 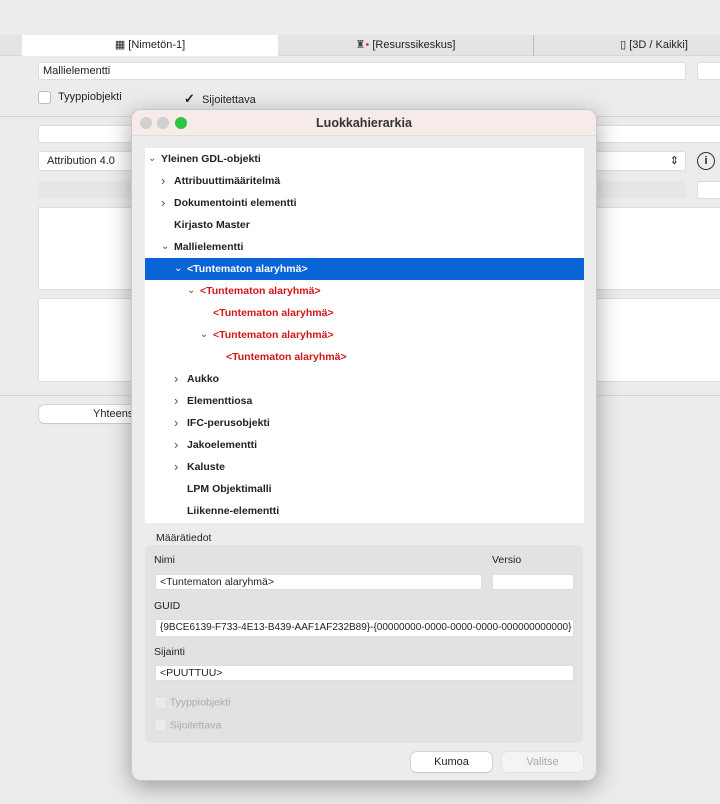 I want to click on floorplan-icon: ▦, so click(x=121, y=45).